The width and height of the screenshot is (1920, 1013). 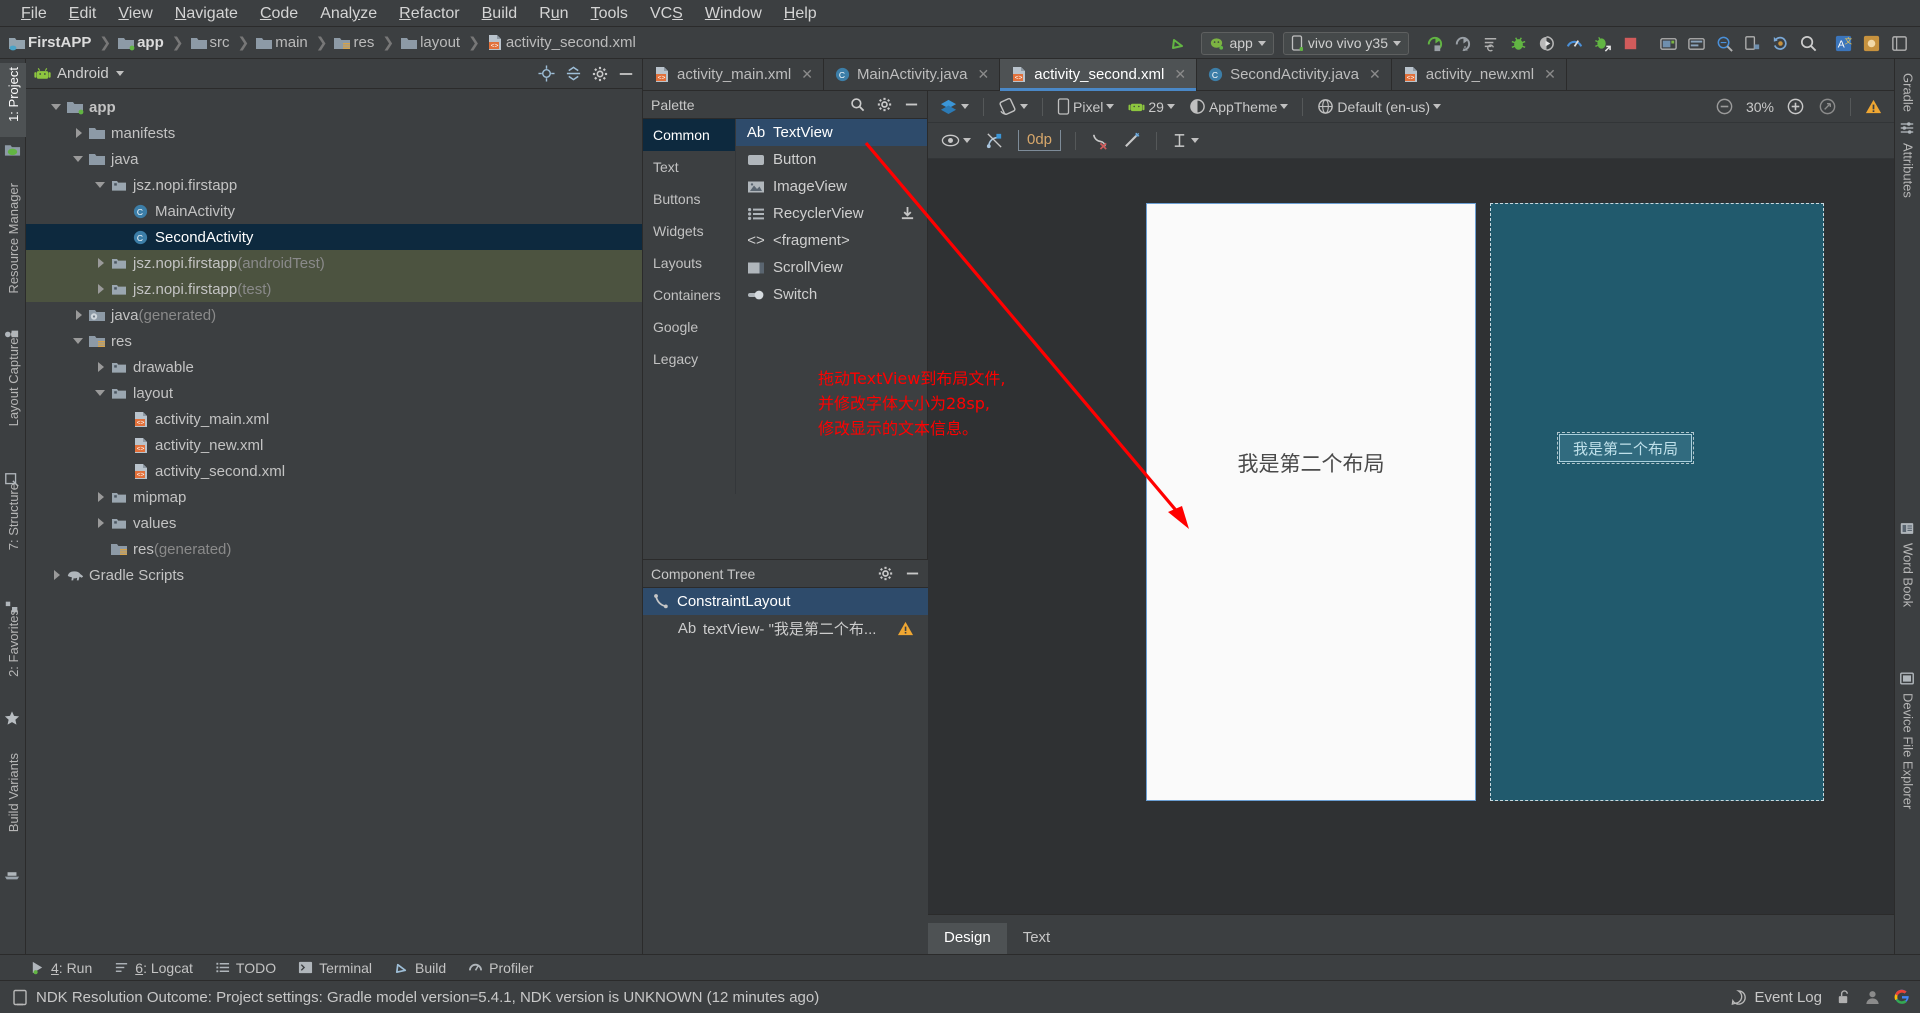 What do you see at coordinates (279, 13) in the screenshot?
I see `menu-item-code: Code` at bounding box center [279, 13].